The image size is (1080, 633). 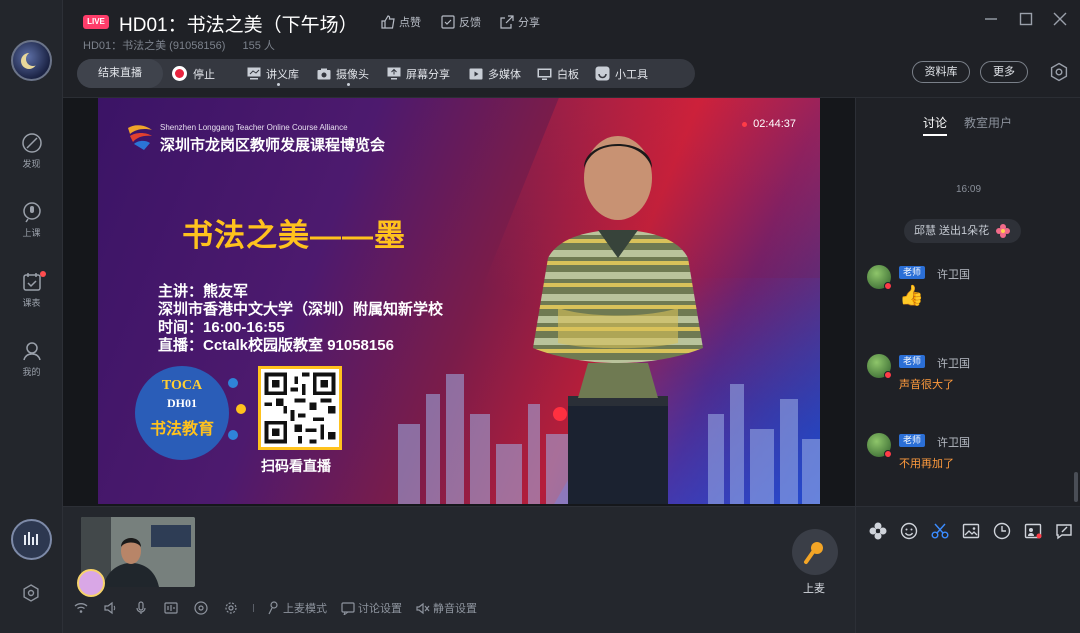 What do you see at coordinates (31, 290) in the screenshot?
I see `sidebar-item-schedule: 课表` at bounding box center [31, 290].